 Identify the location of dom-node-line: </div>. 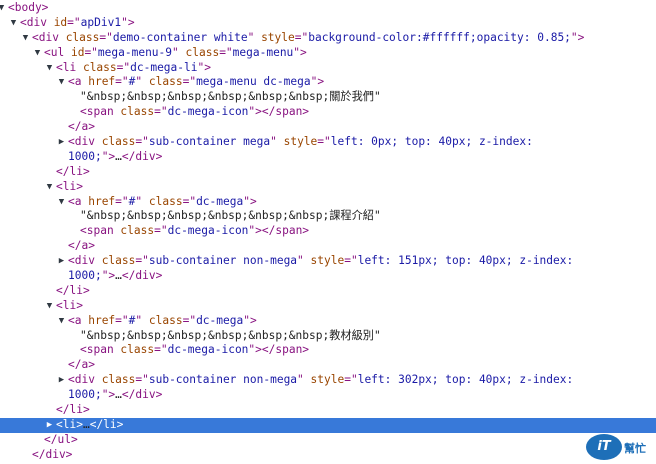
(328, 455).